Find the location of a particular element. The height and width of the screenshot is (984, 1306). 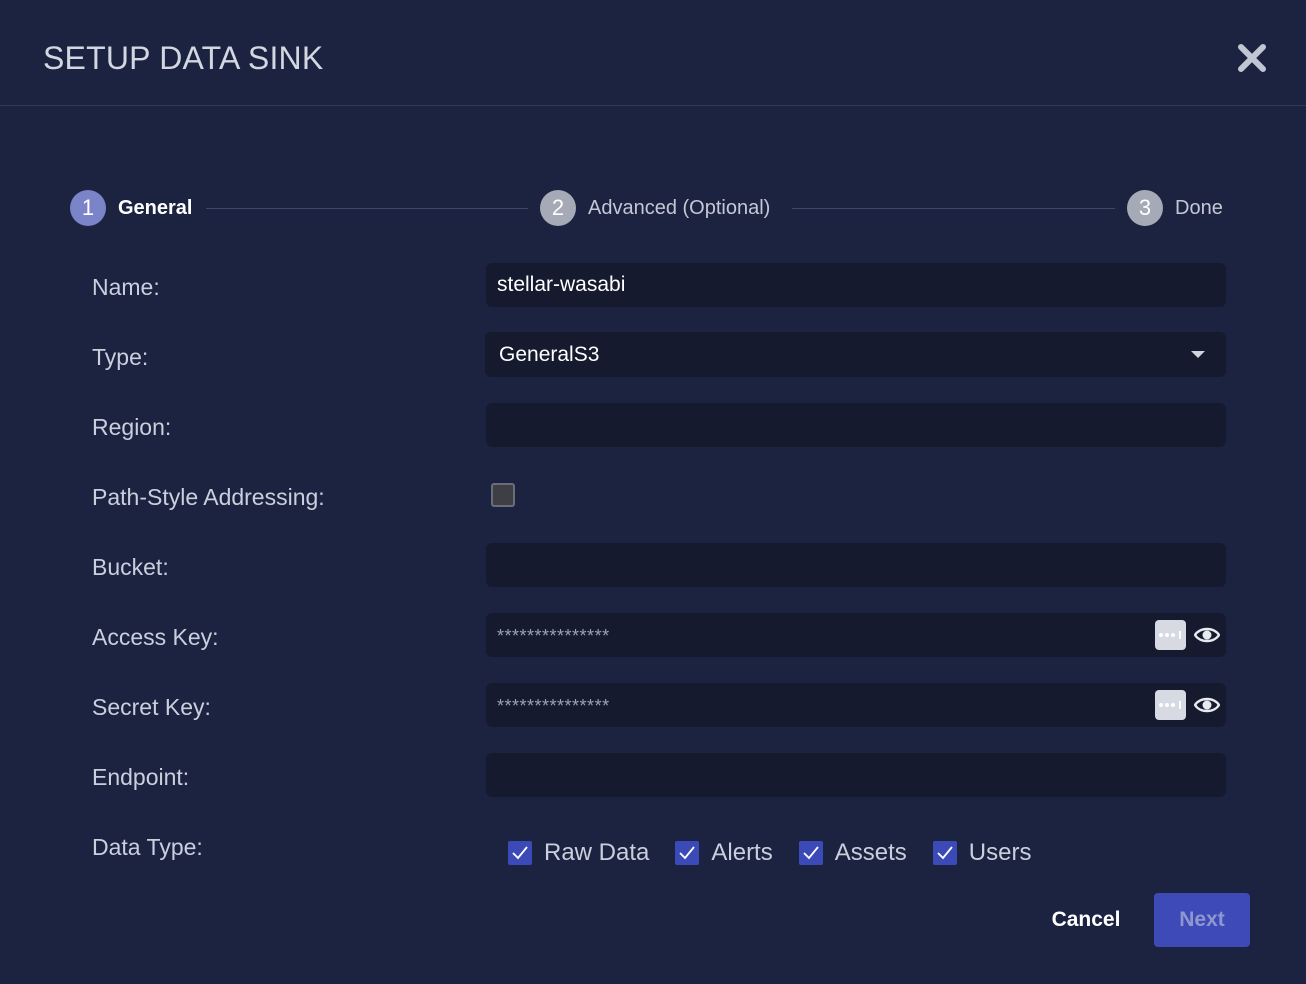

bucket-input is located at coordinates (856, 565).